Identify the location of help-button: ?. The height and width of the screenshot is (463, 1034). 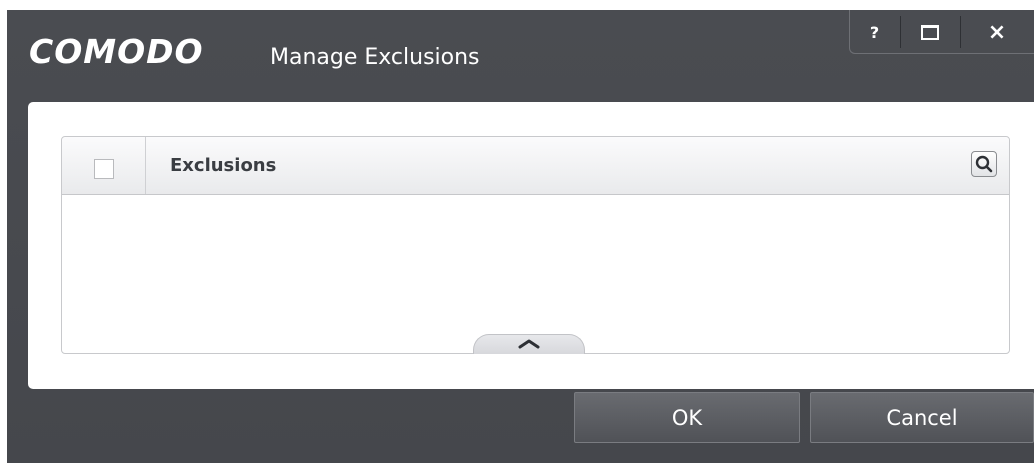
(874, 32).